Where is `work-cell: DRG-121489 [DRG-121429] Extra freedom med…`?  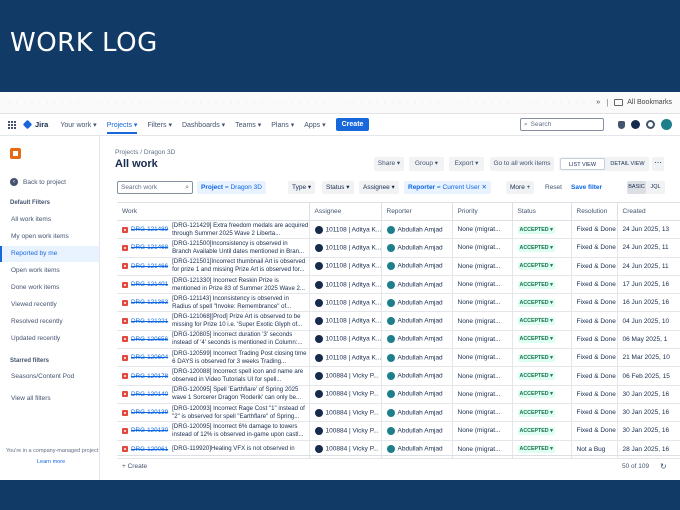 work-cell: DRG-121489 [DRG-121429] Extra freedom med… is located at coordinates (213, 230).